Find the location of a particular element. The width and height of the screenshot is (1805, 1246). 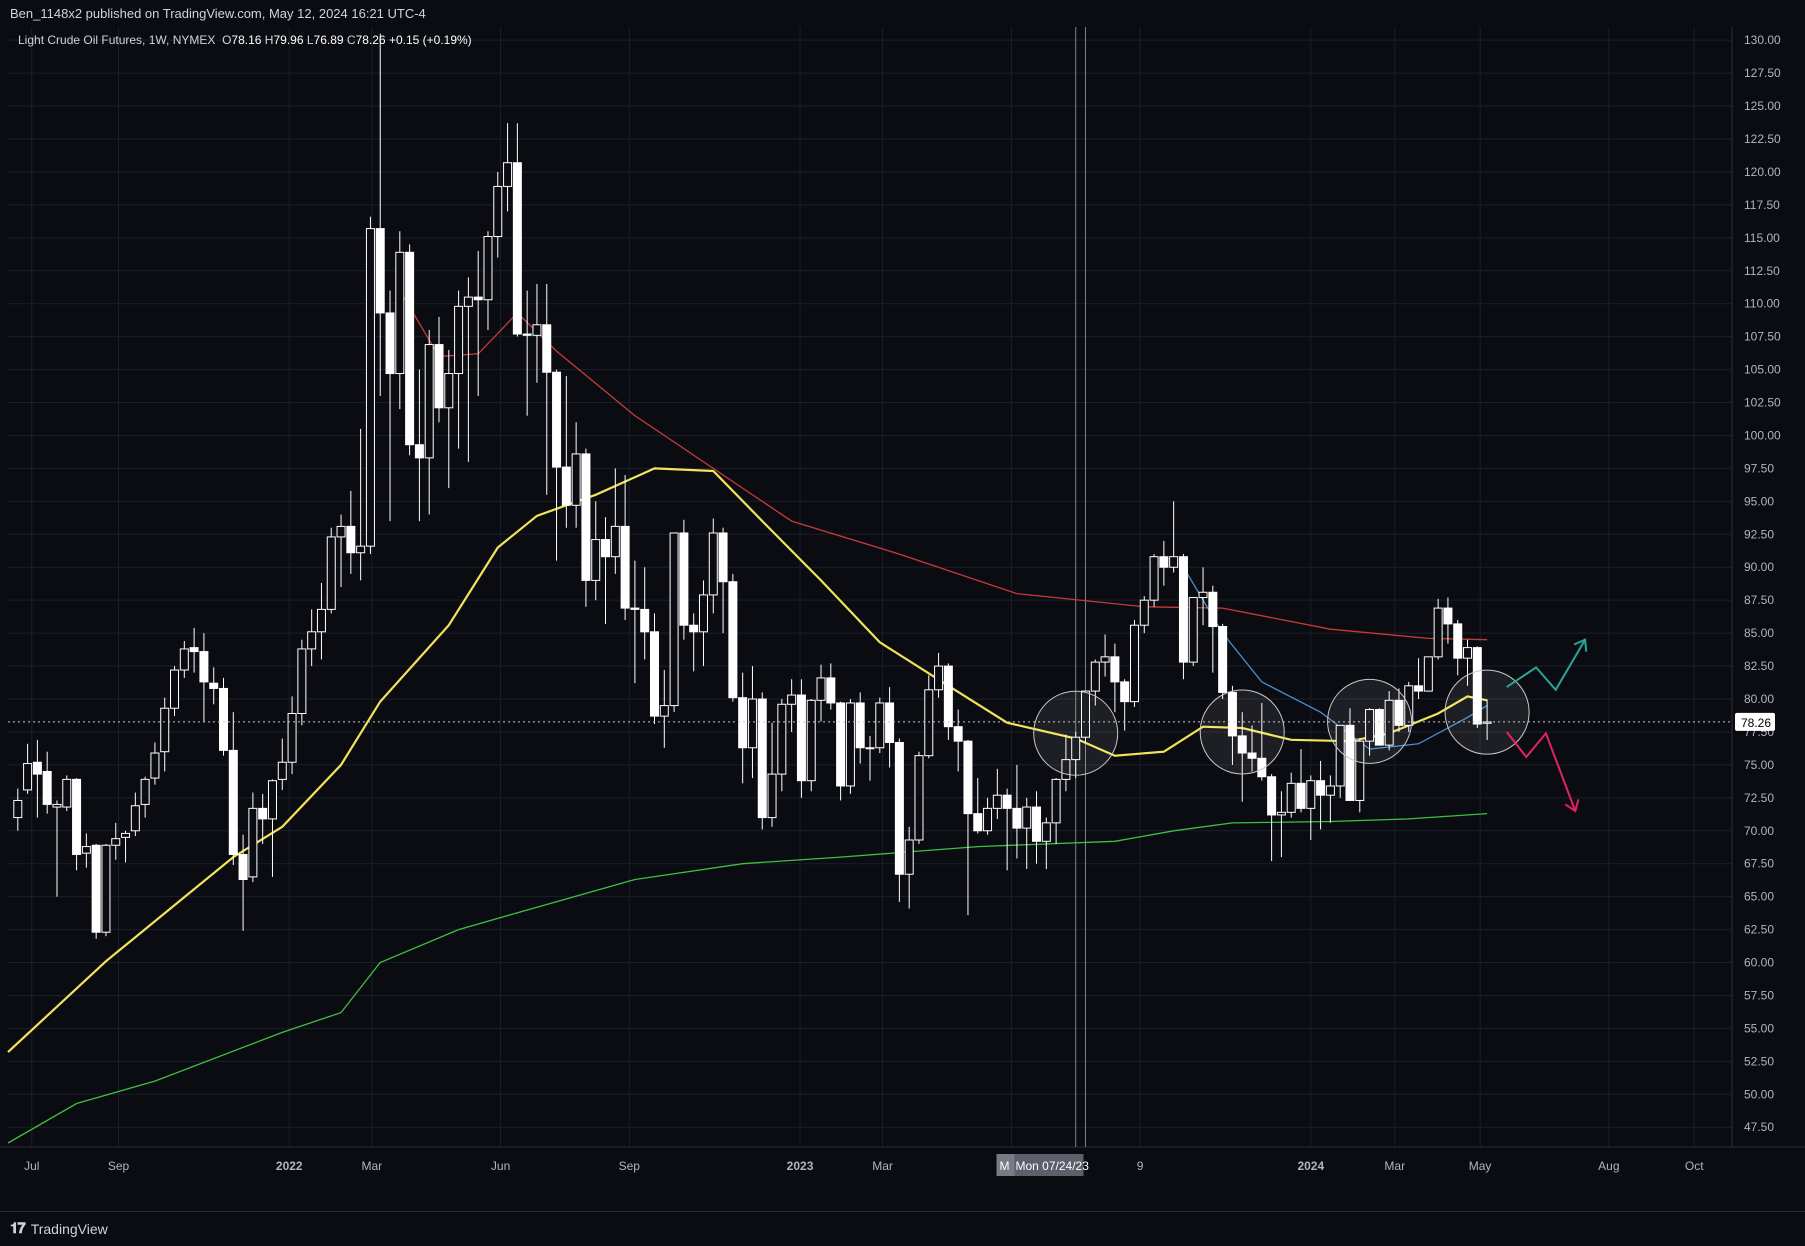

price-tick-label: 62.50 is located at coordinates (1759, 930).